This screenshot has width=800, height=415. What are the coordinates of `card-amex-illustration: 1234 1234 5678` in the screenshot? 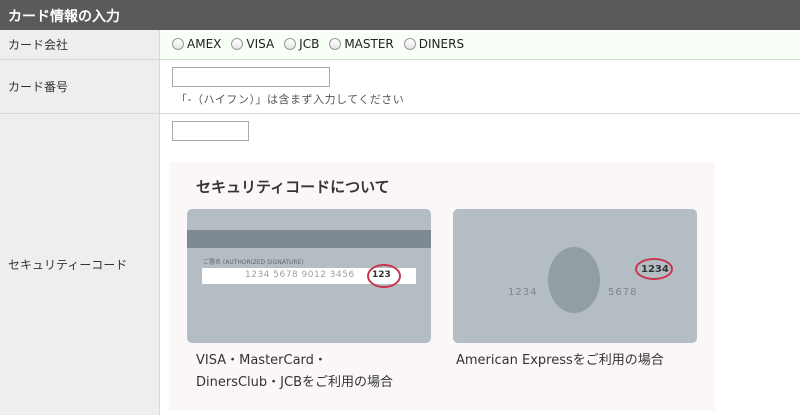 It's located at (575, 276).